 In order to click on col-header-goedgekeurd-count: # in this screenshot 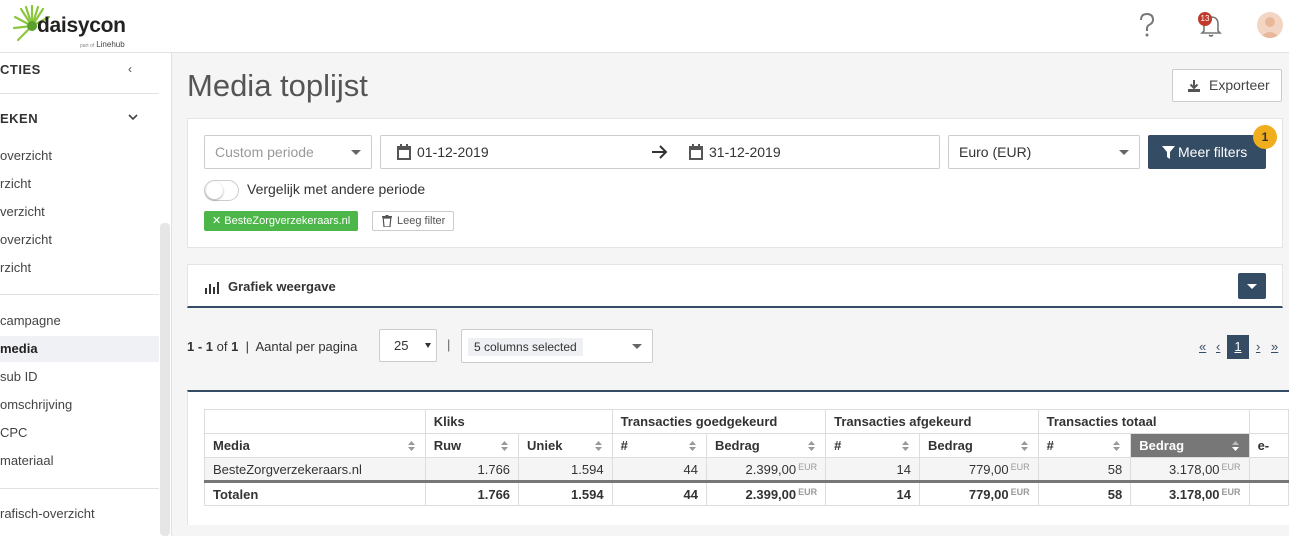, I will do `click(659, 445)`.